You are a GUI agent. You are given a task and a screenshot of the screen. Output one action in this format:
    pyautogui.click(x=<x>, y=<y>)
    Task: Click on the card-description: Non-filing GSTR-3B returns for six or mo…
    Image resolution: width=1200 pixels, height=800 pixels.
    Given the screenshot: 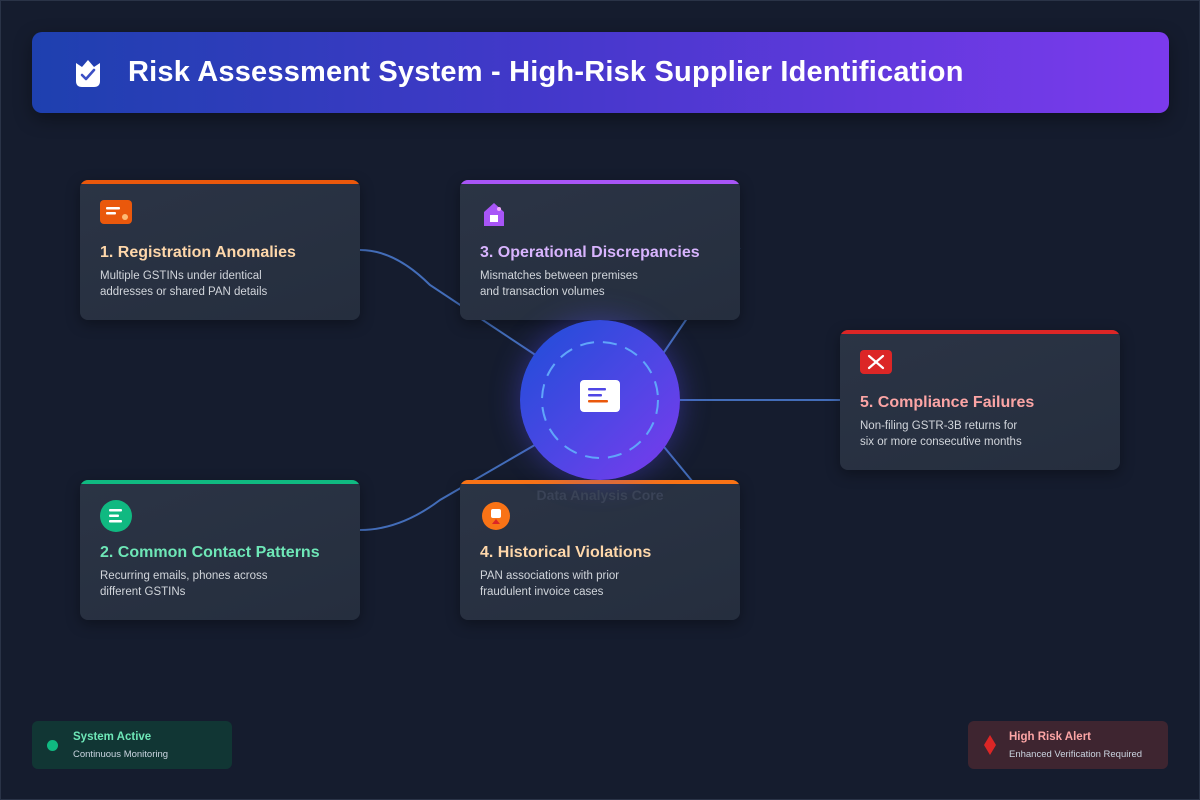 What is the action you would take?
    pyautogui.click(x=941, y=434)
    